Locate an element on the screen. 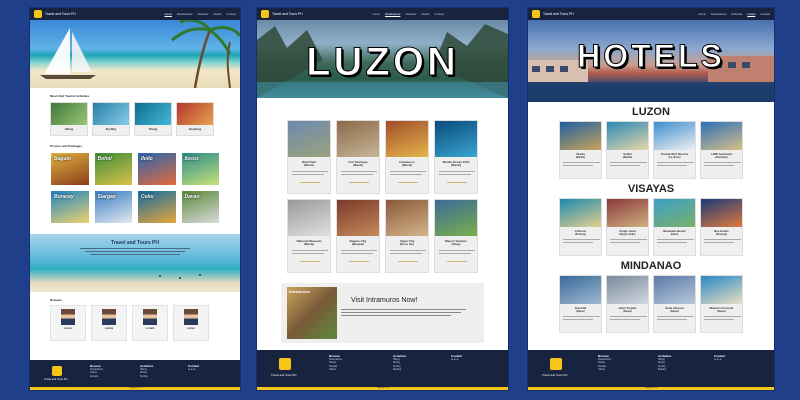  promo-label: Davao is located at coordinates (192, 197).